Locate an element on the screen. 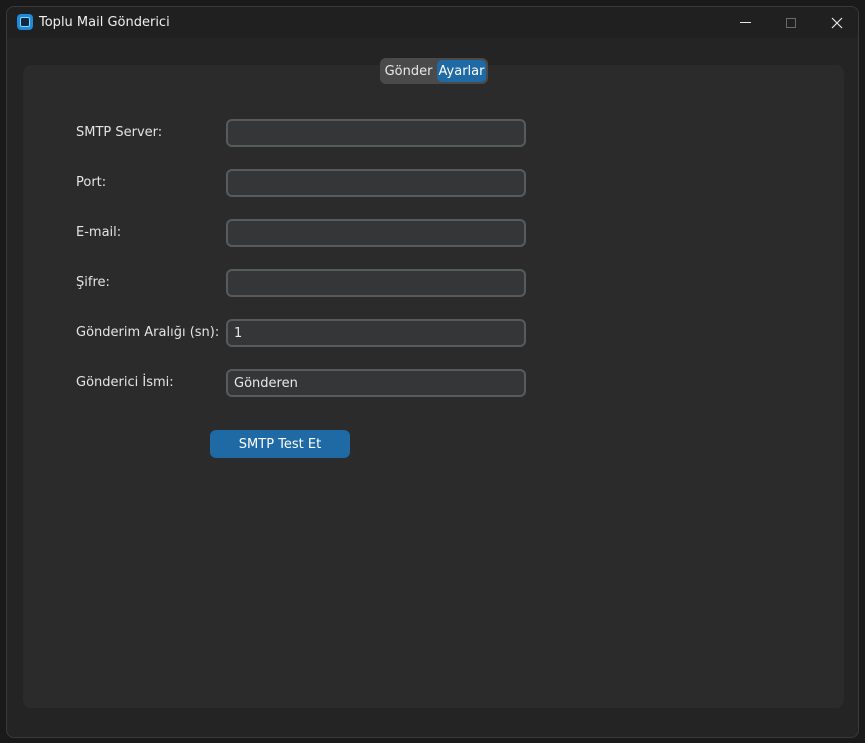  smtp-server-row: SMTP Server: is located at coordinates (433, 133).